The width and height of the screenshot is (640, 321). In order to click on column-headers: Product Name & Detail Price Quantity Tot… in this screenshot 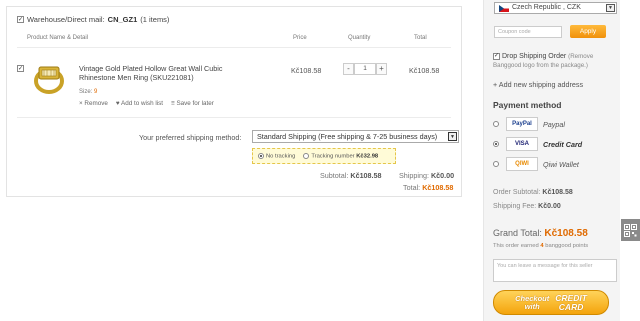, I will do `click(239, 40)`.